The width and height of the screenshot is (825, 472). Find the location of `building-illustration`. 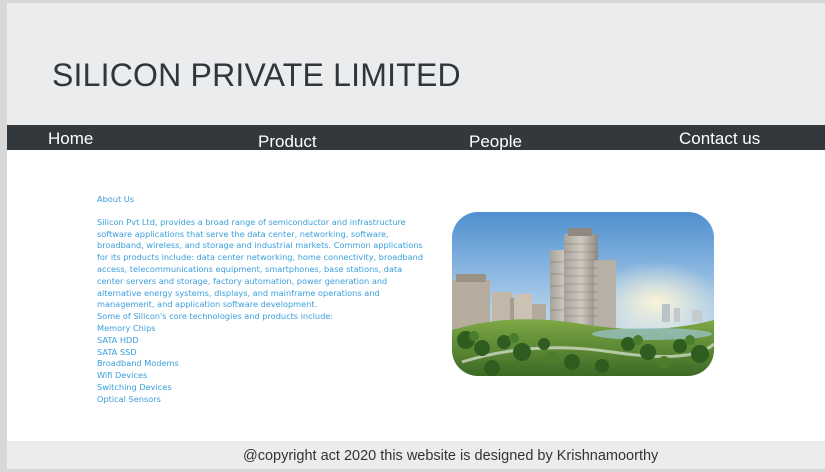

building-illustration is located at coordinates (583, 294).